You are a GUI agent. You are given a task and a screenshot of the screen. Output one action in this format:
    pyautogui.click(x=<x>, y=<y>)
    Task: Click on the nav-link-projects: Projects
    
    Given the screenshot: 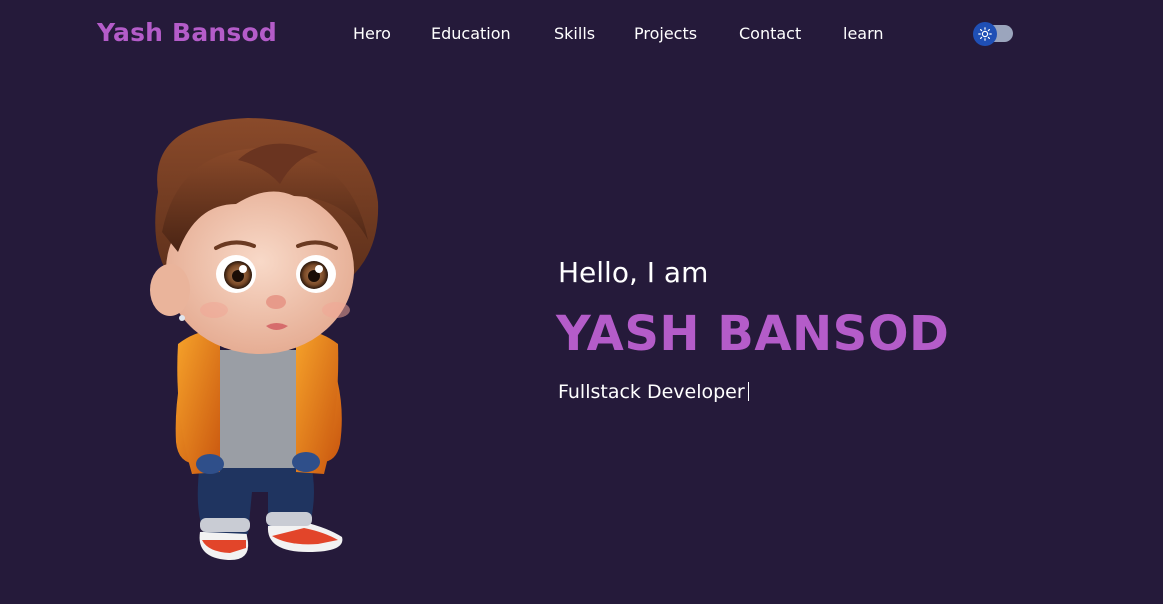 What is the action you would take?
    pyautogui.click(x=665, y=33)
    